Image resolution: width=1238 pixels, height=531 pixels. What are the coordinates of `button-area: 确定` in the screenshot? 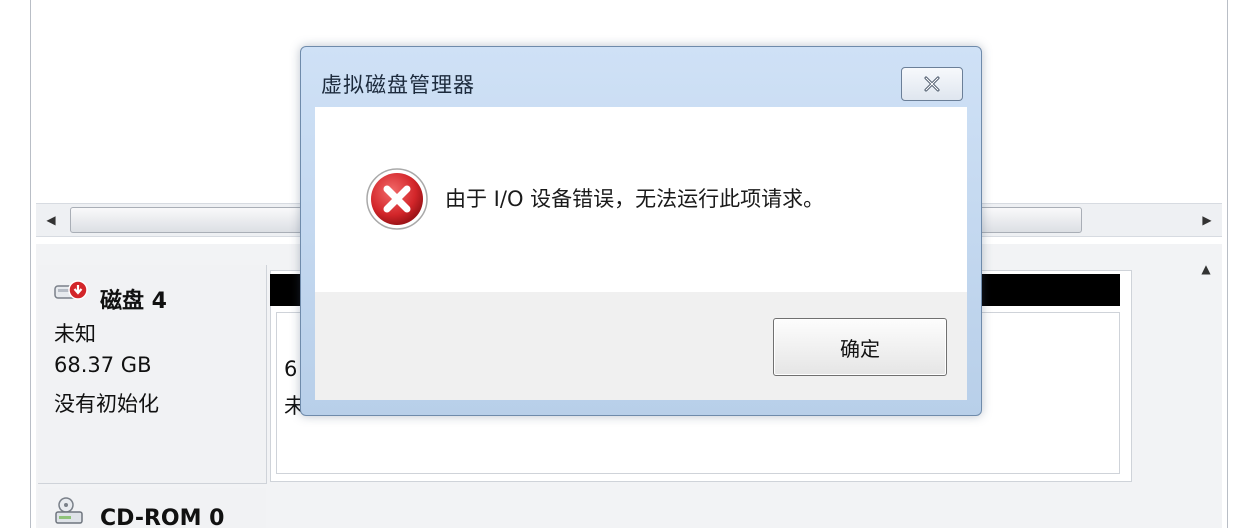 It's located at (641, 346).